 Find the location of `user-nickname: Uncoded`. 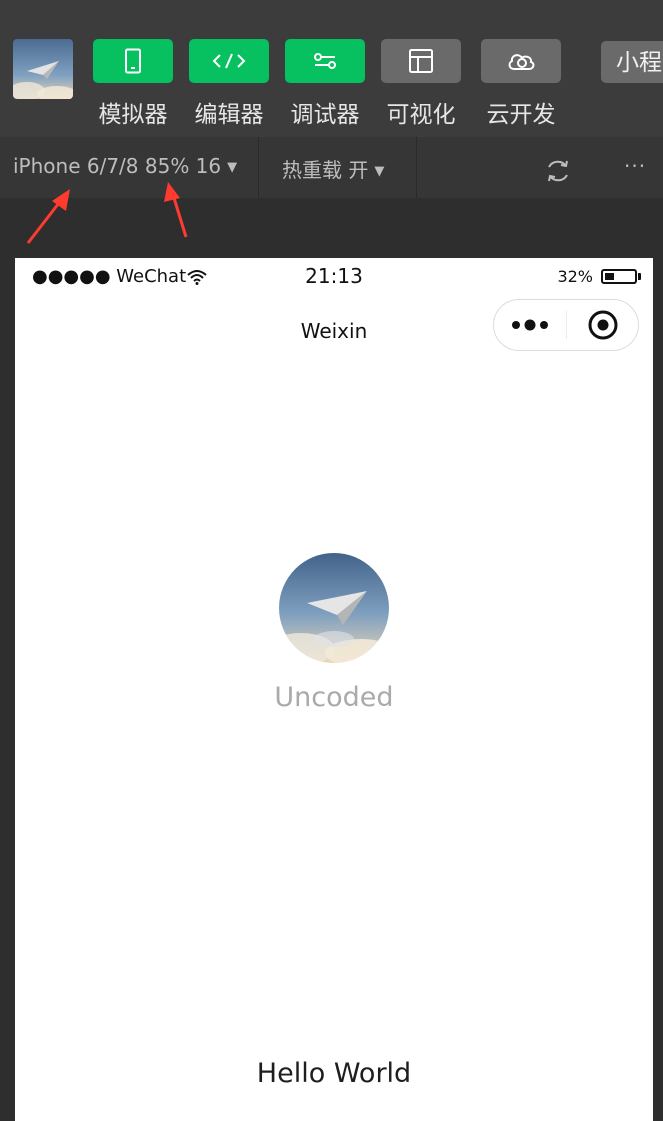

user-nickname: Uncoded is located at coordinates (334, 697).